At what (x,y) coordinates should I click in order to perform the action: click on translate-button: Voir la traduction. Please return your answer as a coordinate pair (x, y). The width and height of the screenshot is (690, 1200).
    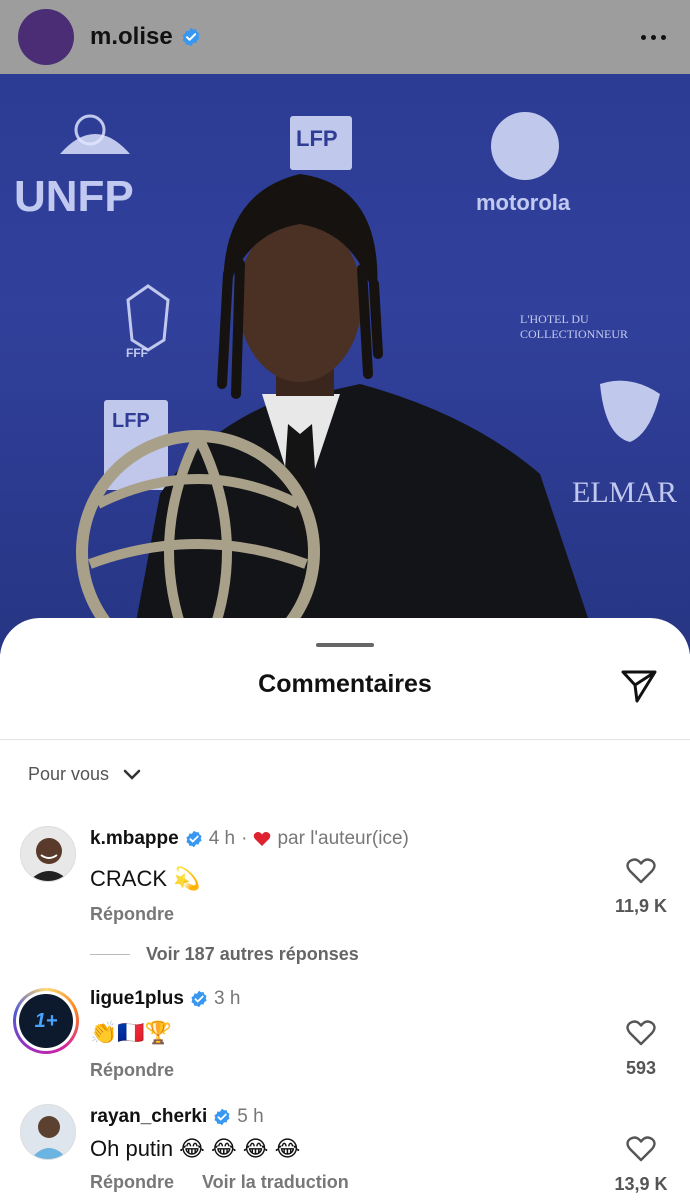
    Looking at the image, I should click on (275, 1182).